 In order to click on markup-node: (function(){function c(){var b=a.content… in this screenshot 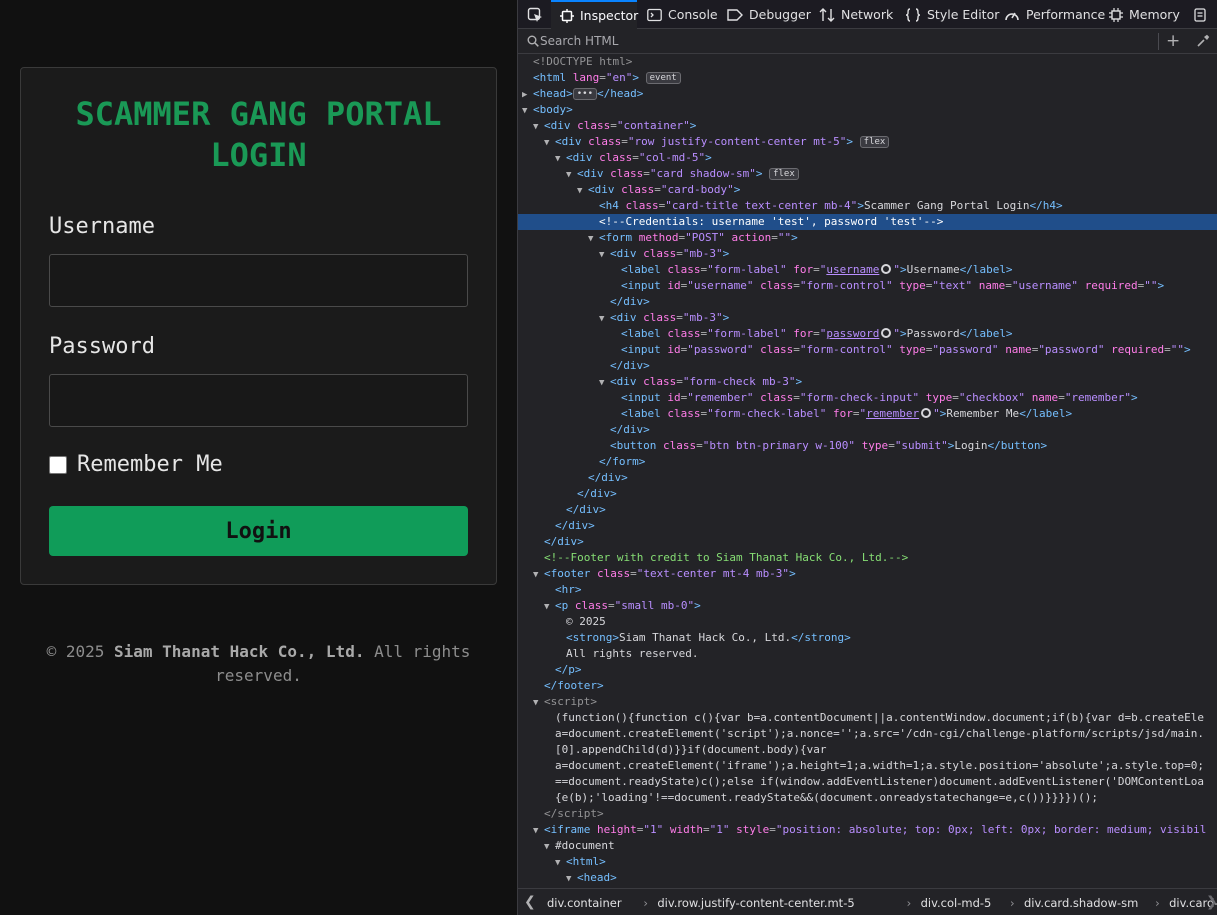, I will do `click(867, 718)`.